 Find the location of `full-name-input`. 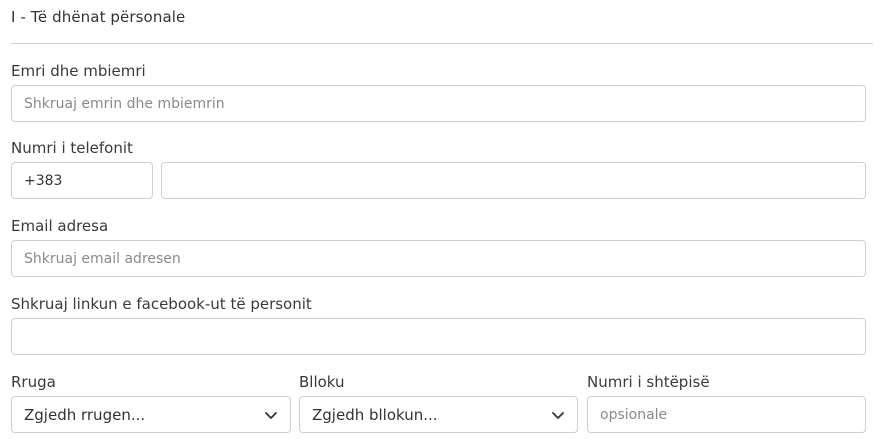

full-name-input is located at coordinates (438, 103).